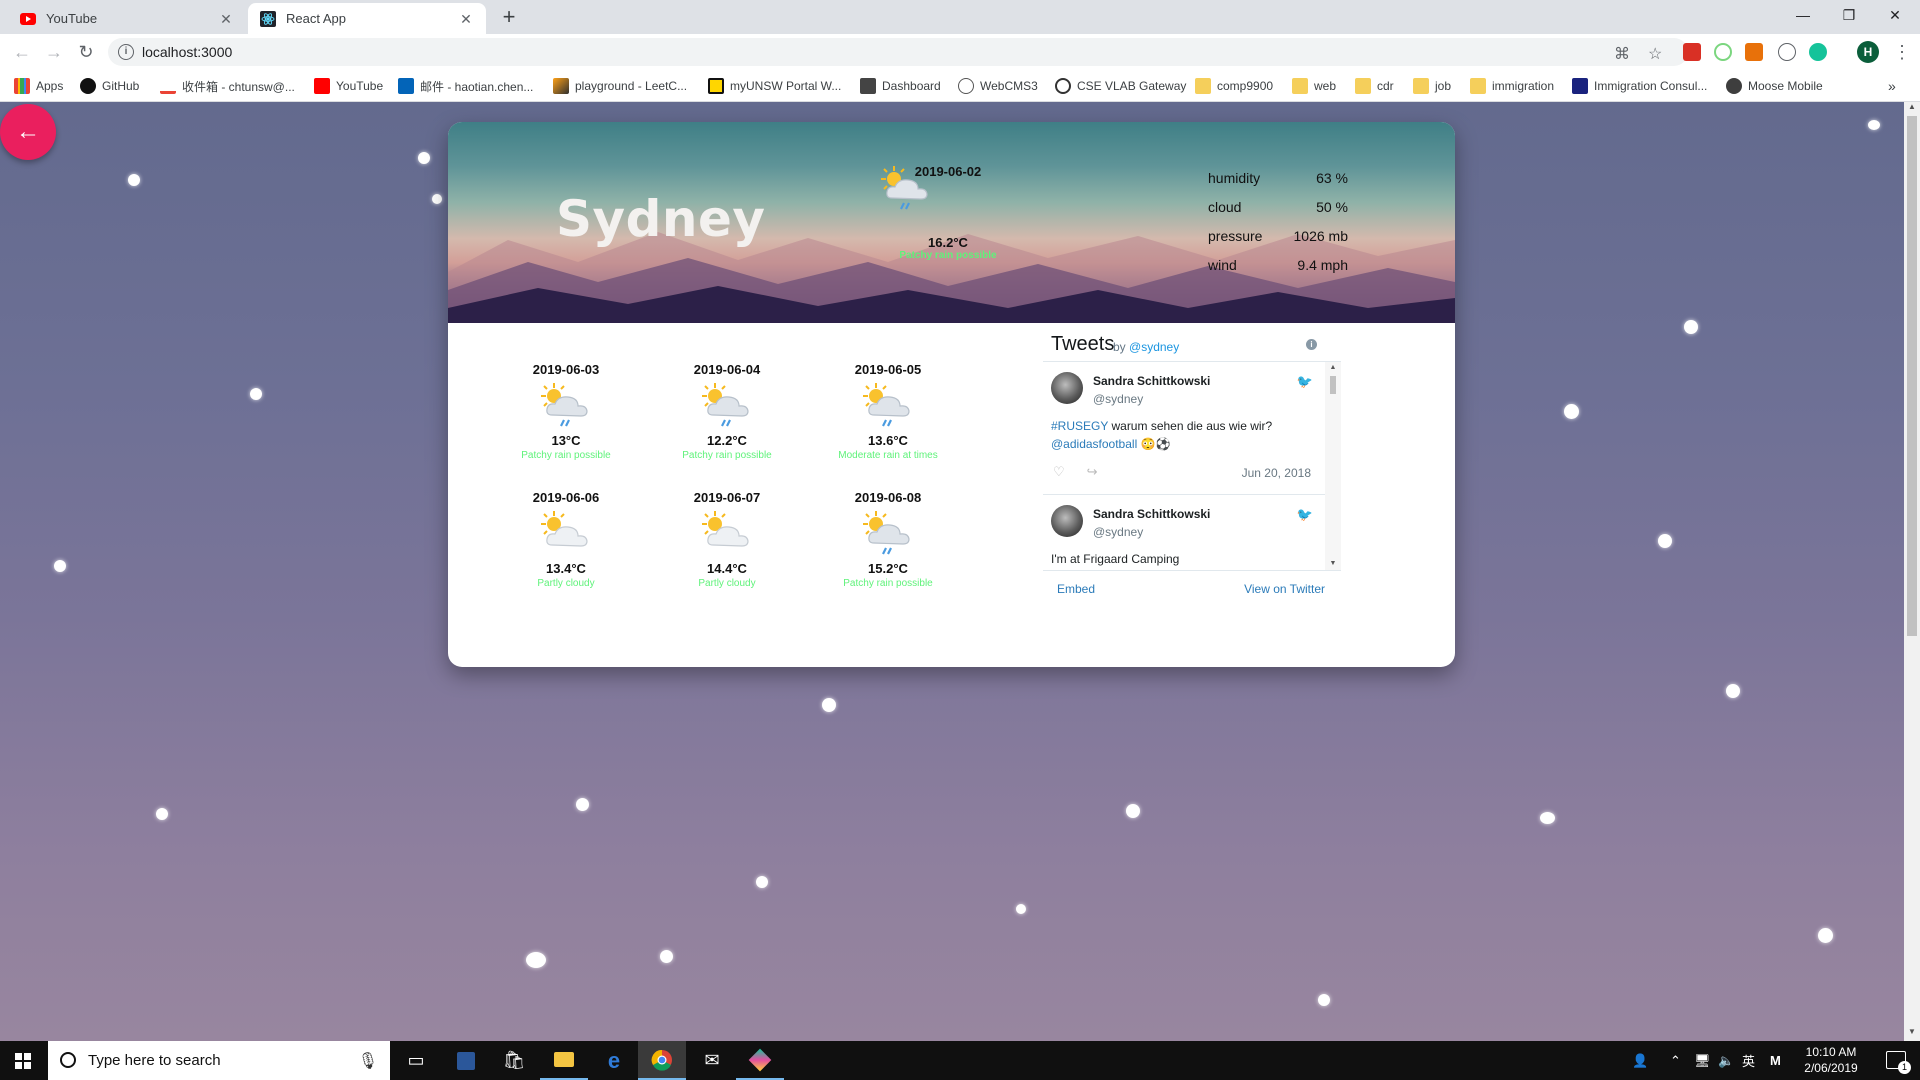  I want to click on tweet-date: Jun 20, 2018, so click(1276, 473).